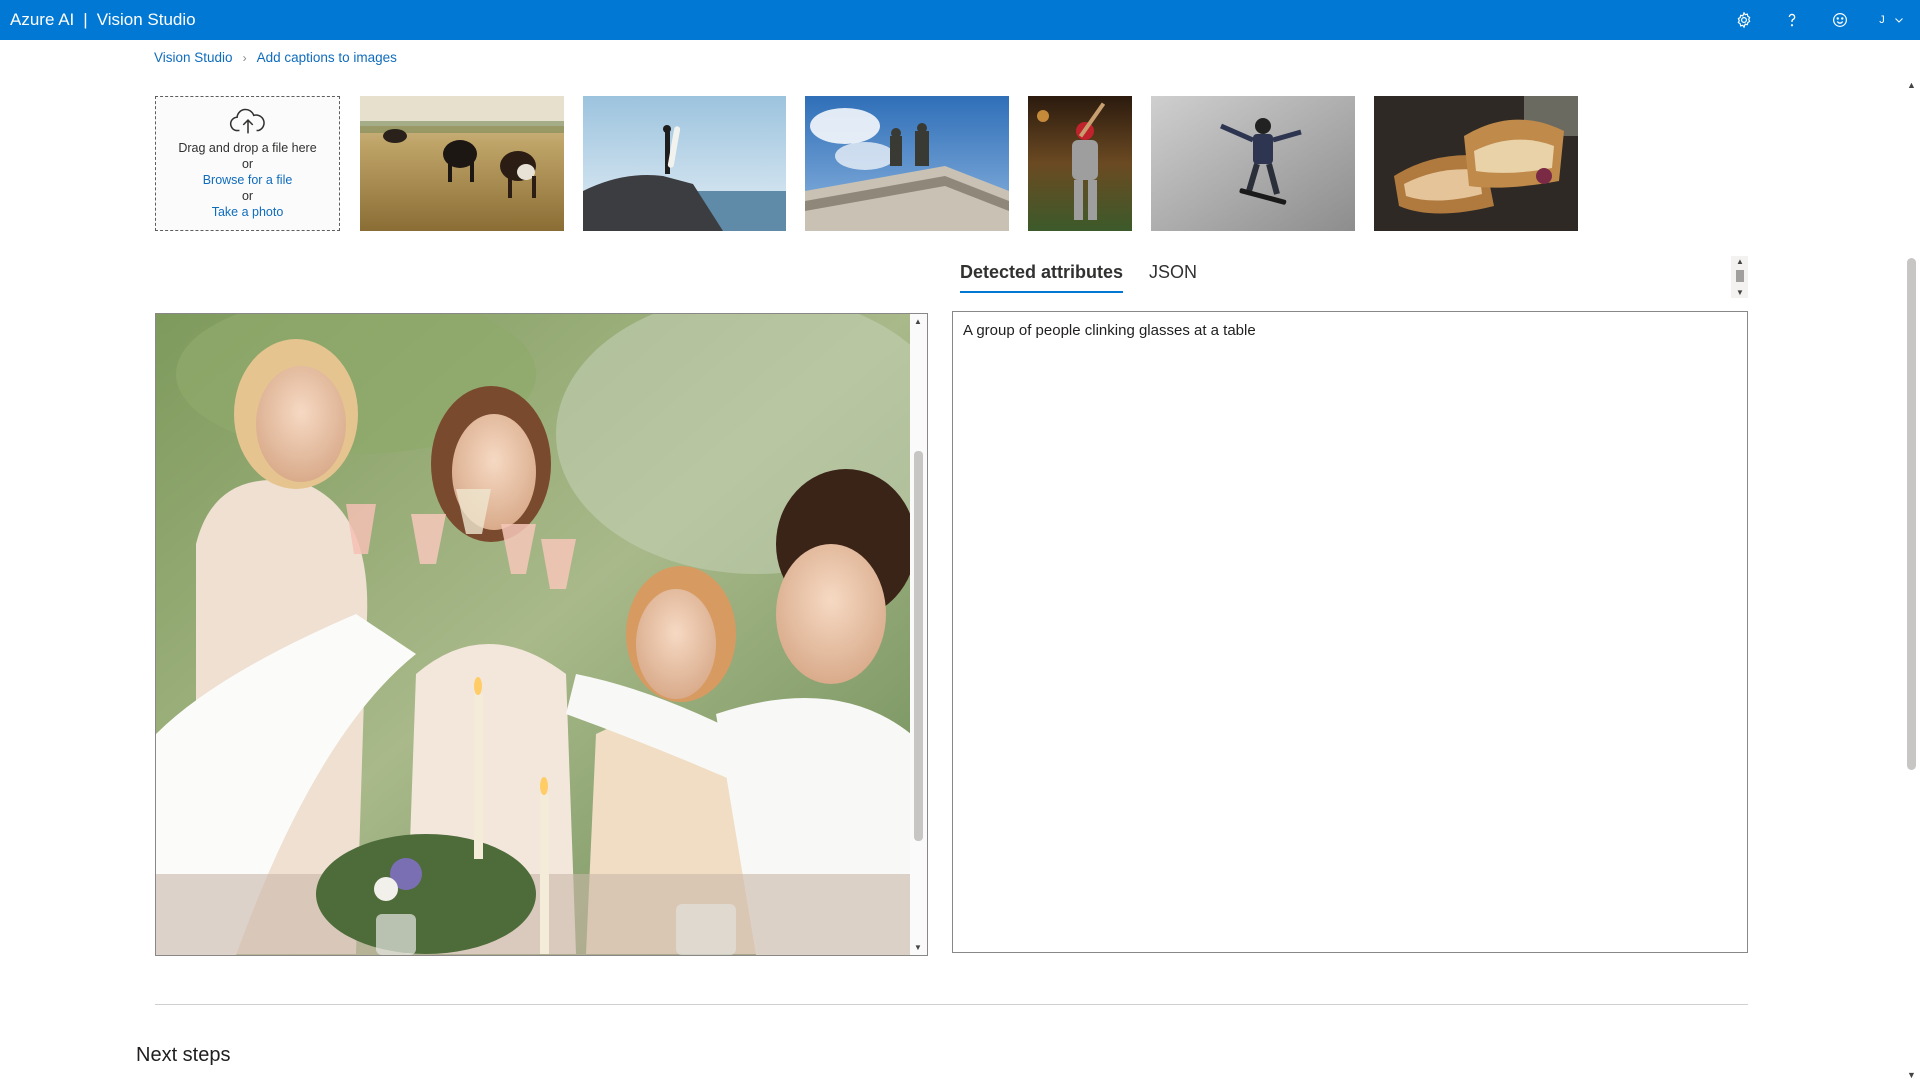 The width and height of the screenshot is (1920, 1080). I want to click on viewer-scrollbar: ▲ ▼, so click(918, 634).